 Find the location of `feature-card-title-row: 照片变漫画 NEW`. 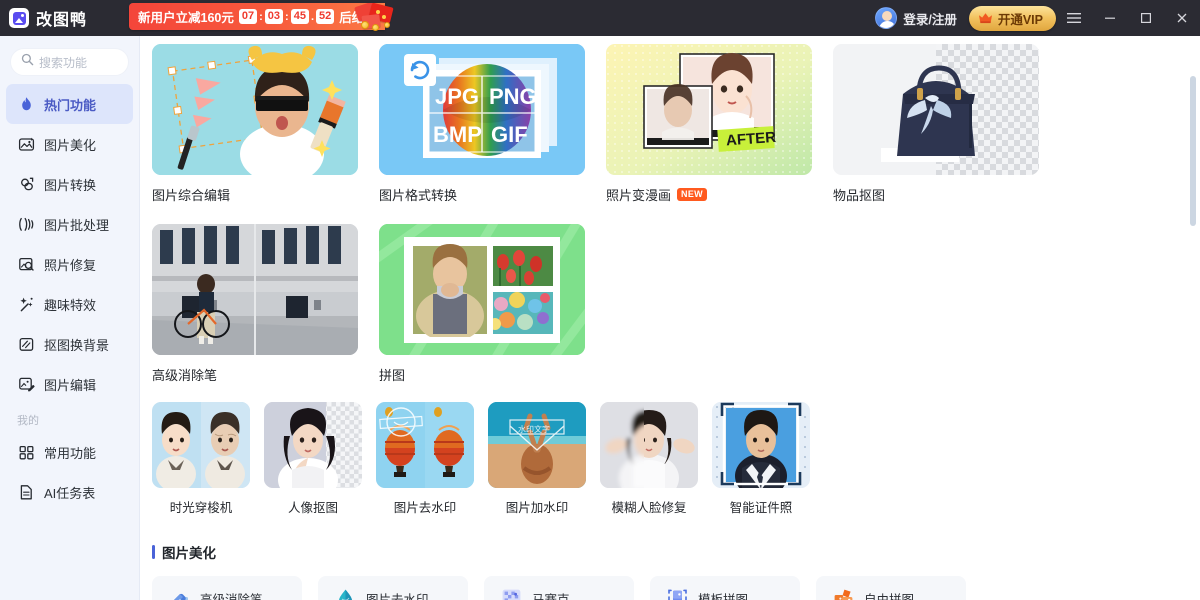

feature-card-title-row: 照片变漫画 NEW is located at coordinates (709, 194).